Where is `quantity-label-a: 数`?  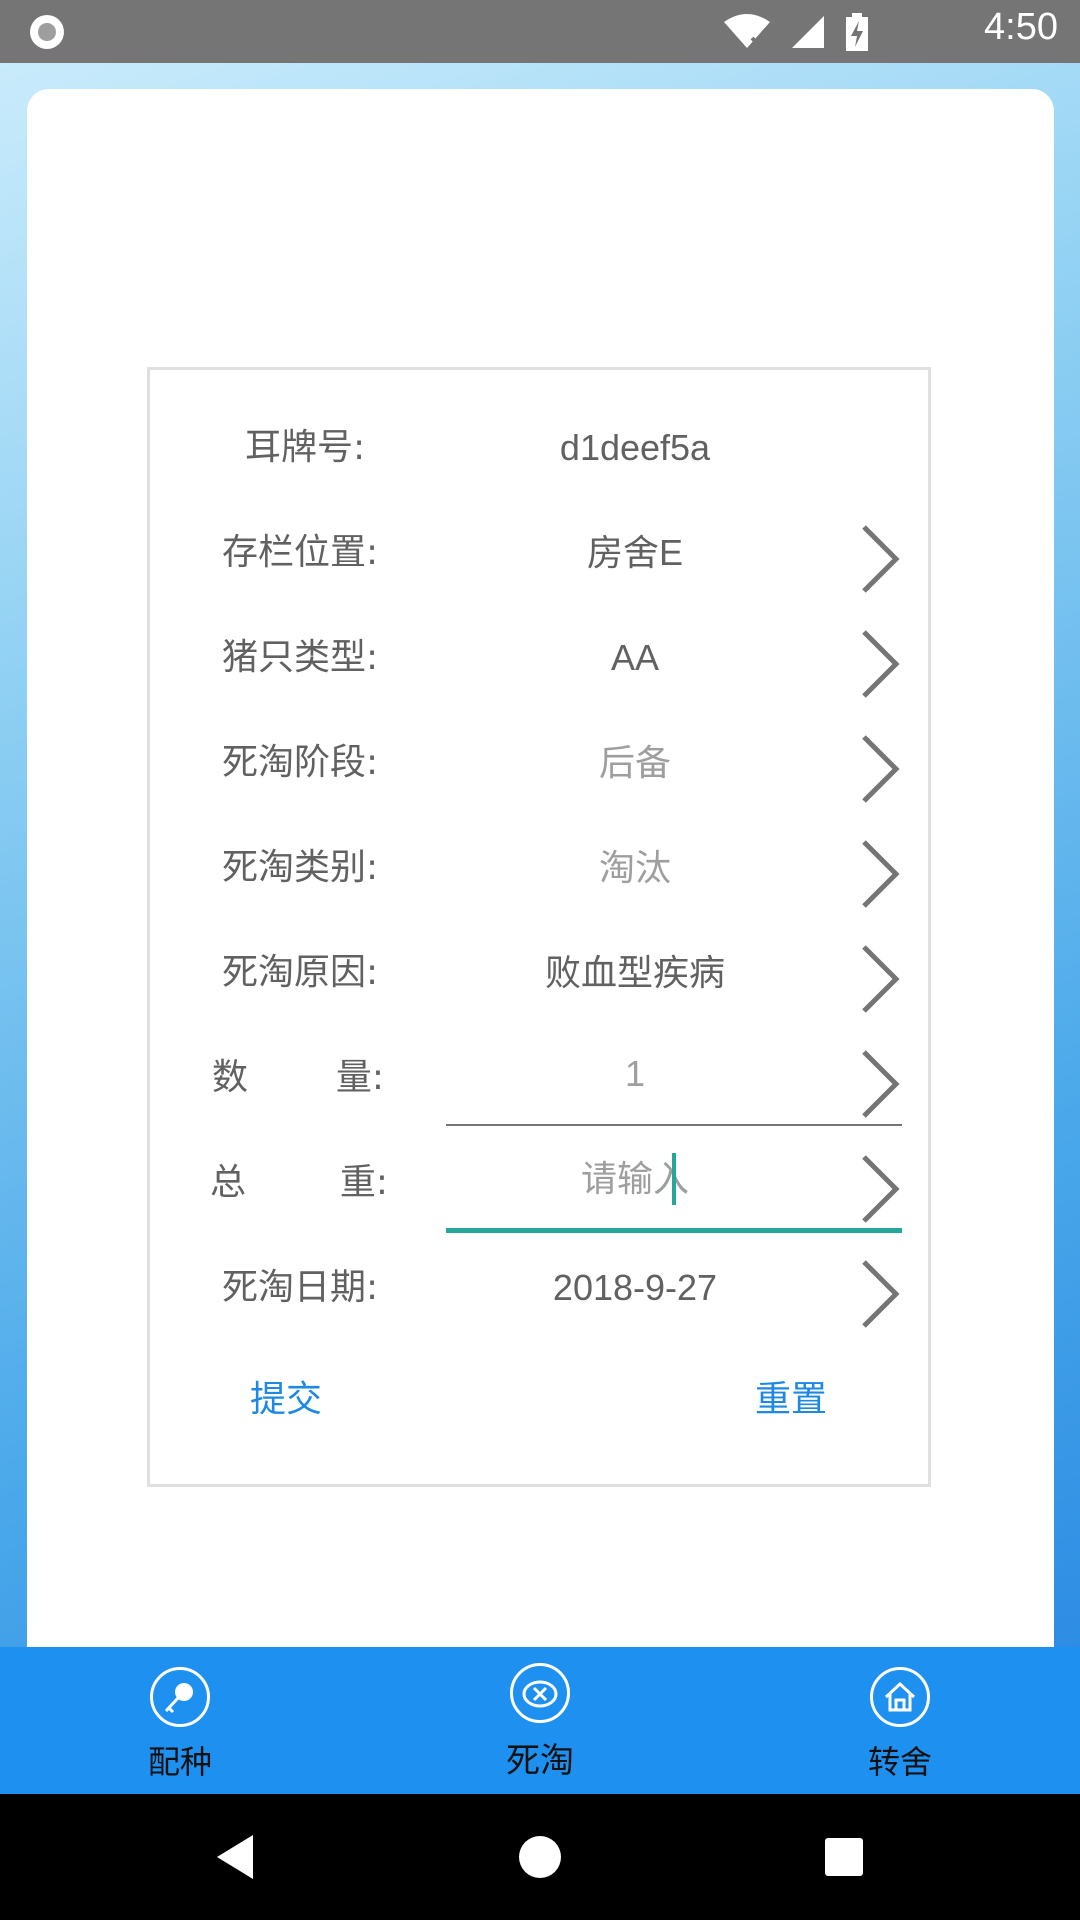 quantity-label-a: 数 is located at coordinates (230, 1077).